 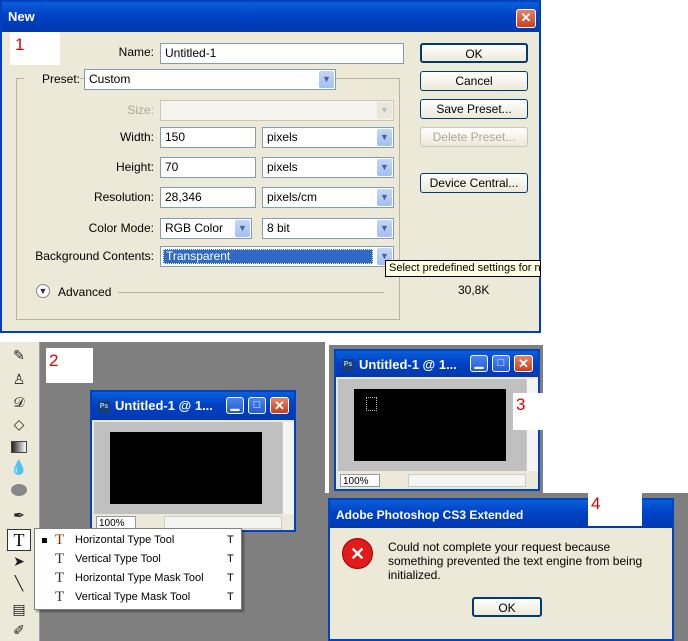 What do you see at coordinates (94, 256) in the screenshot?
I see `background-contents-label: Background Contents:` at bounding box center [94, 256].